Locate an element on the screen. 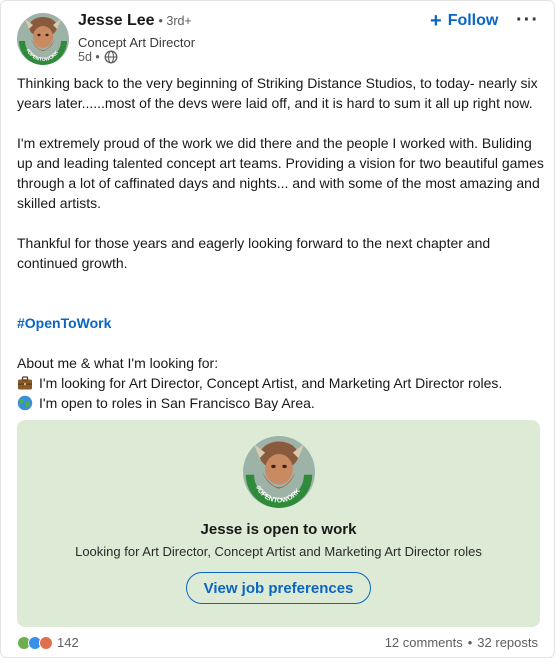 The image size is (555, 658). comments-count: 12 comments is located at coordinates (424, 642).